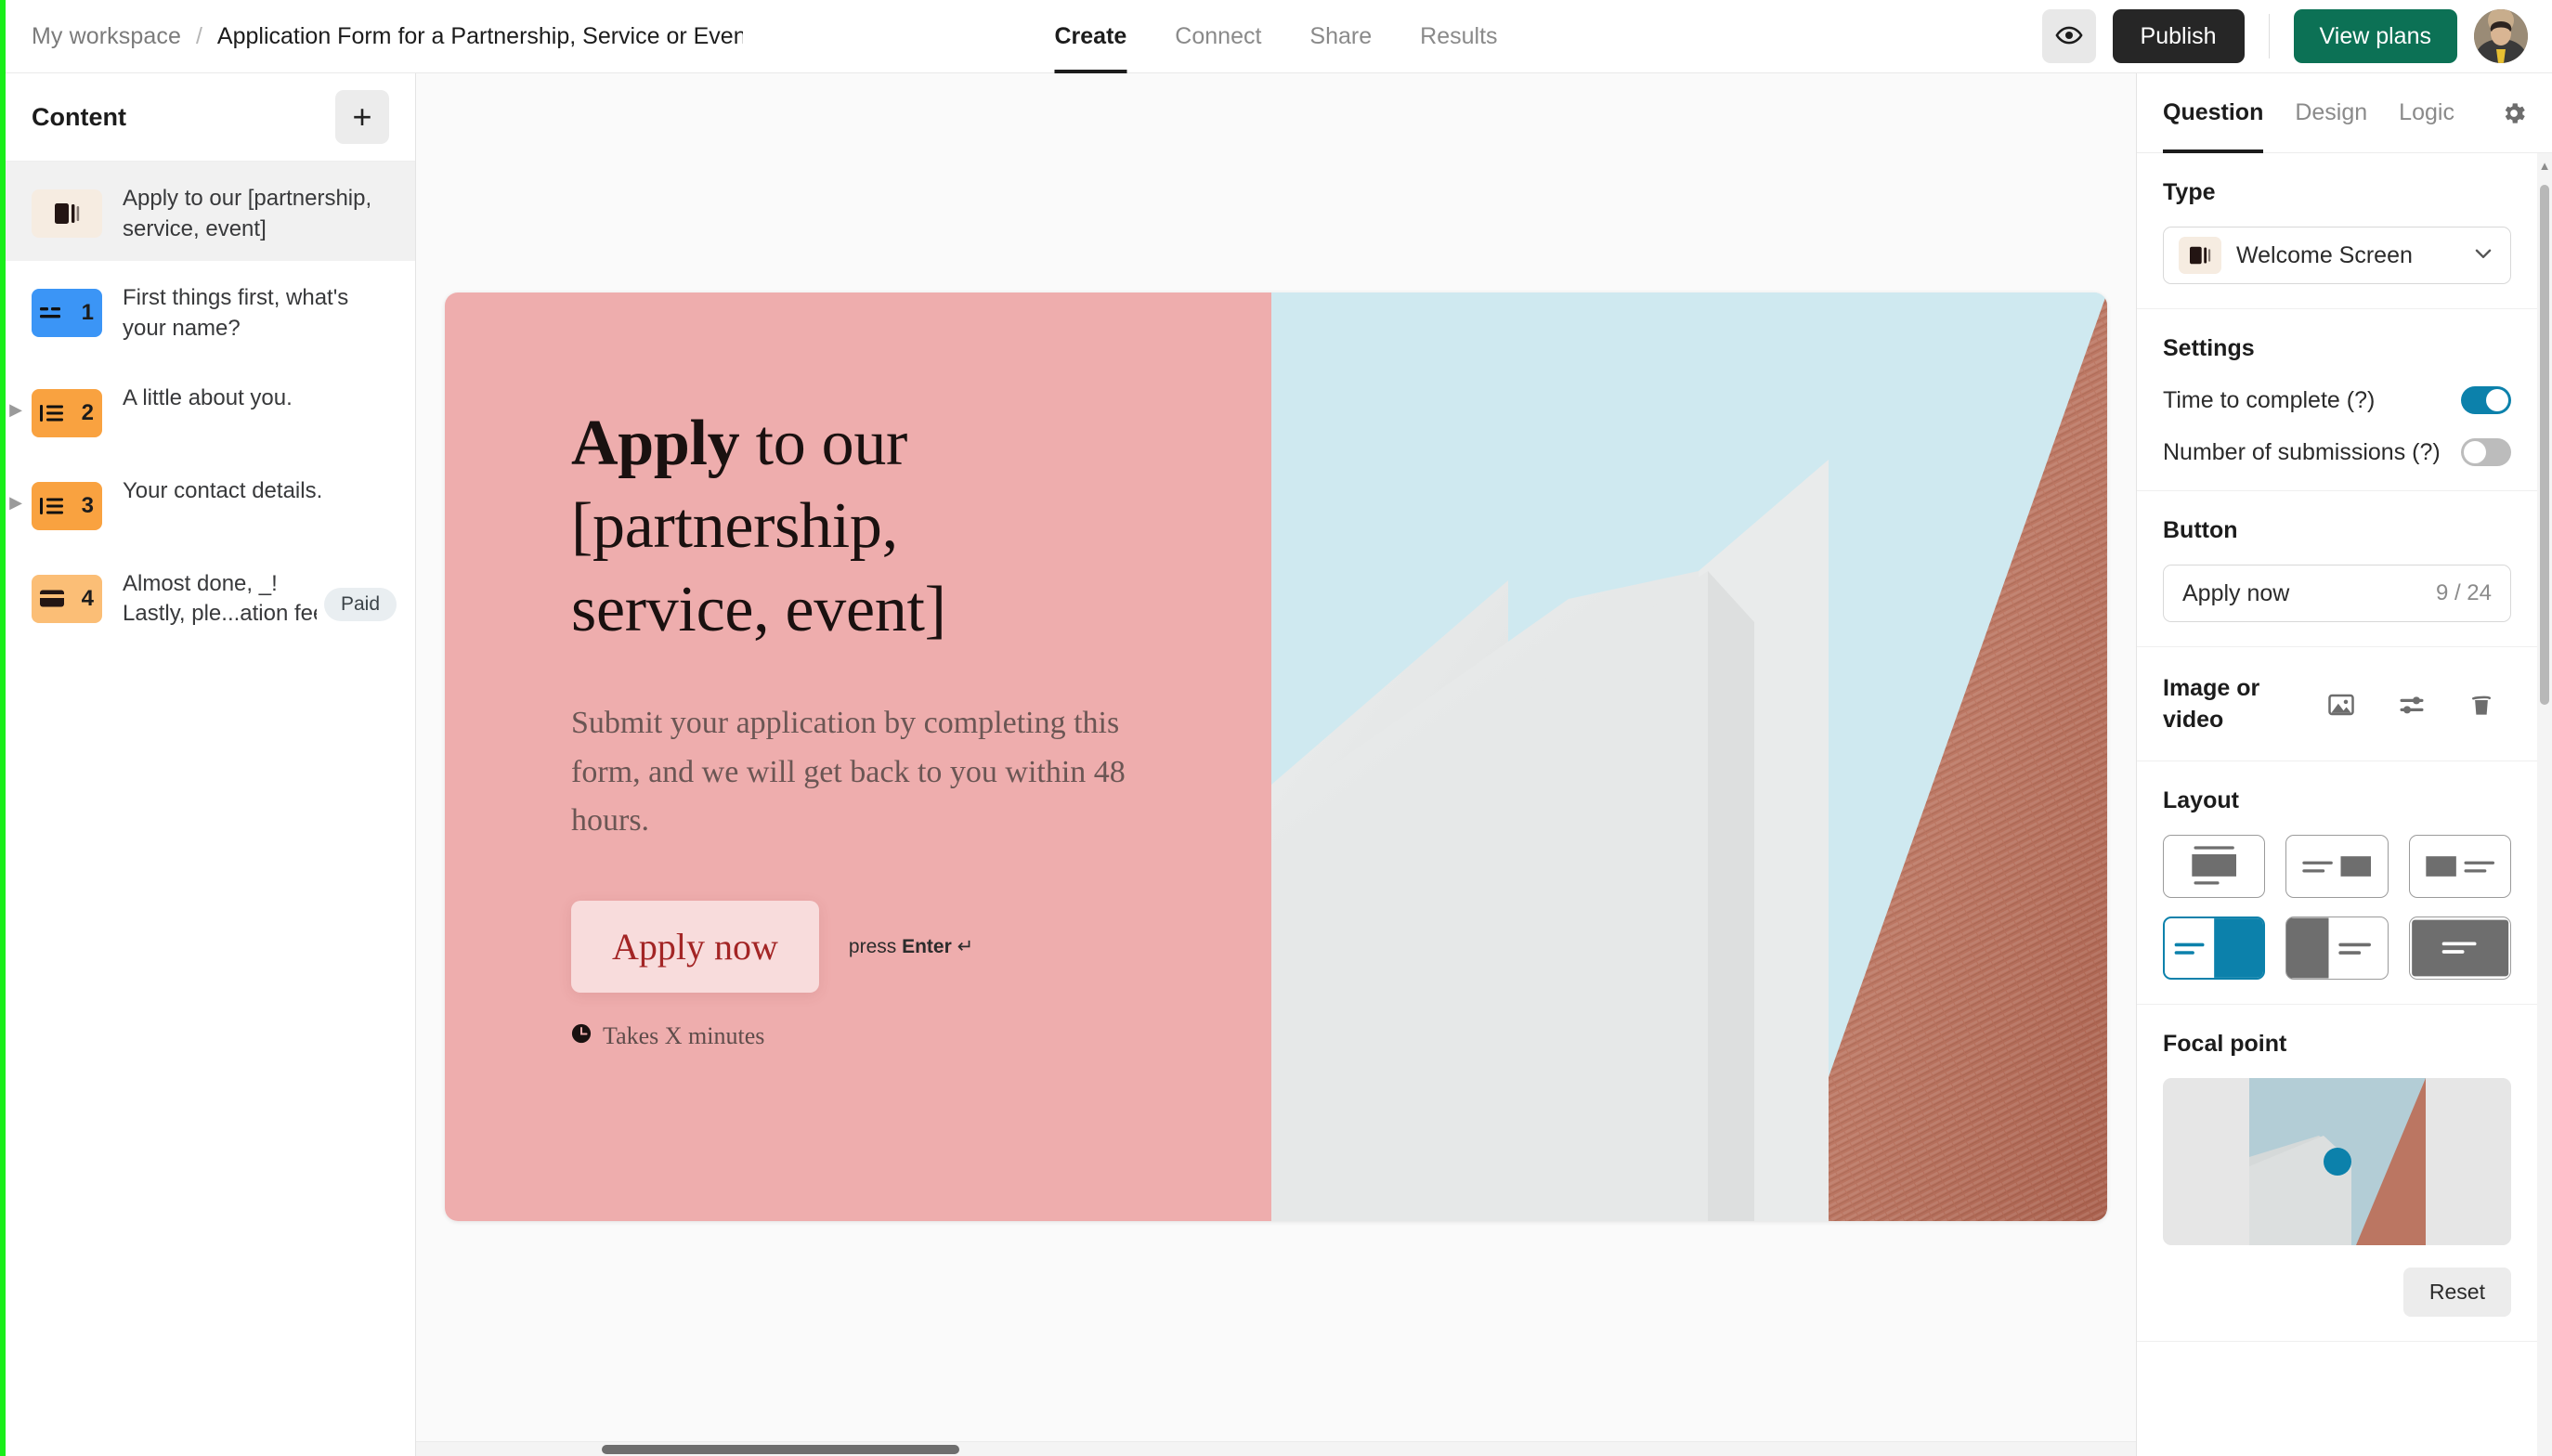  What do you see at coordinates (249, 396) in the screenshot?
I see `list-item-label: A little about you.` at bounding box center [249, 396].